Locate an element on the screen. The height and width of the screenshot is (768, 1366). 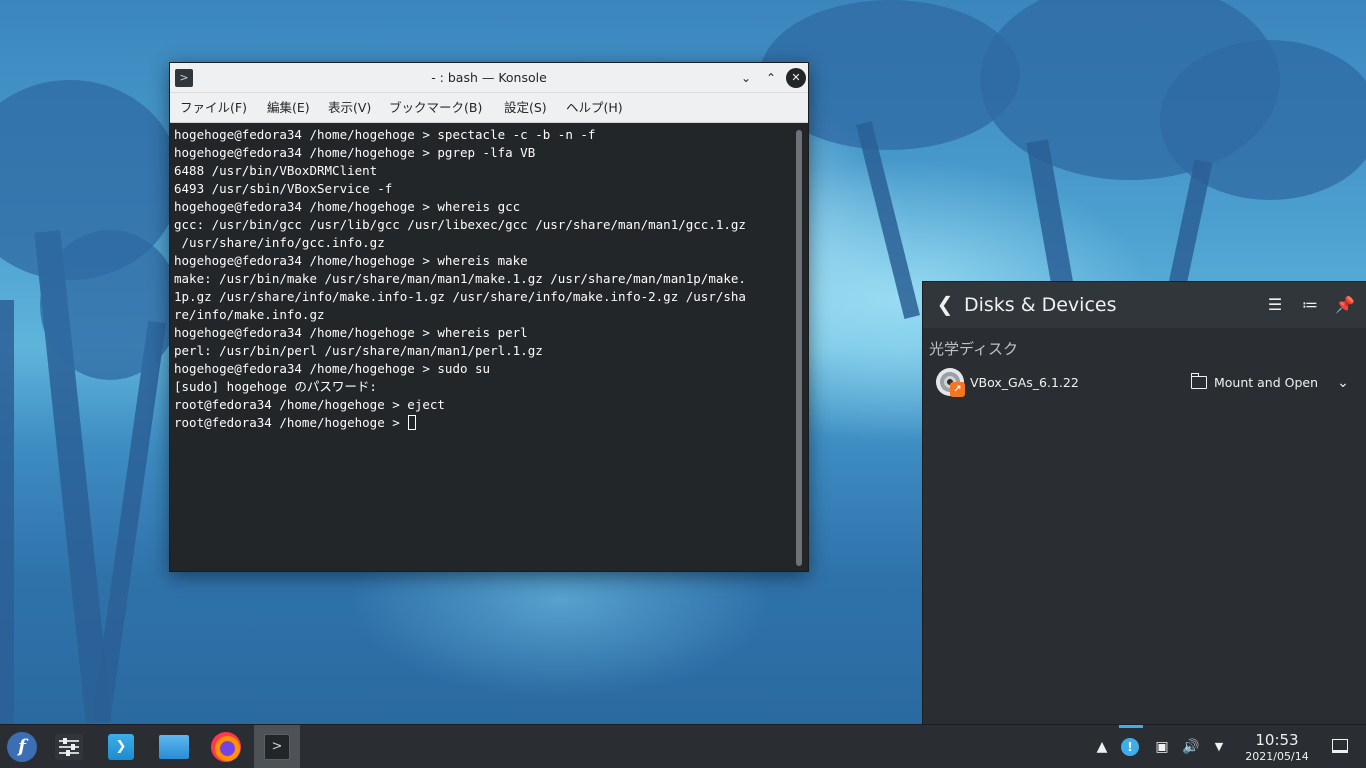
clock-time: 10:53 is located at coordinates (1277, 740).